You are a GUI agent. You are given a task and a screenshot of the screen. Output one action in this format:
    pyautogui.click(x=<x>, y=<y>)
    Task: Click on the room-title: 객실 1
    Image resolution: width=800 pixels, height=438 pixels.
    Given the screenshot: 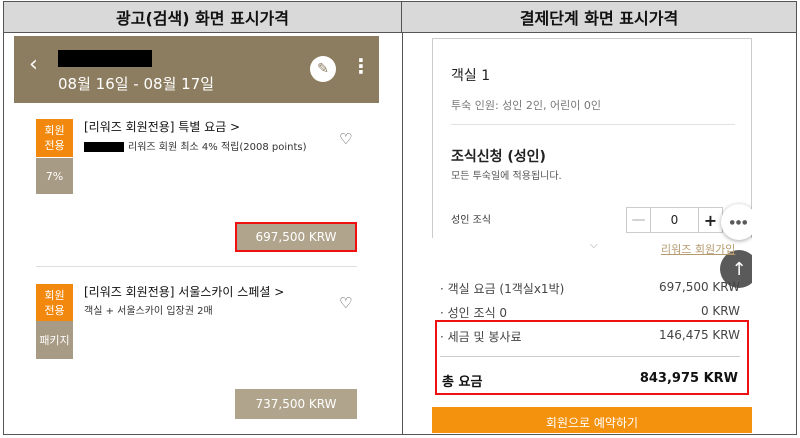 What is the action you would take?
    pyautogui.click(x=471, y=76)
    